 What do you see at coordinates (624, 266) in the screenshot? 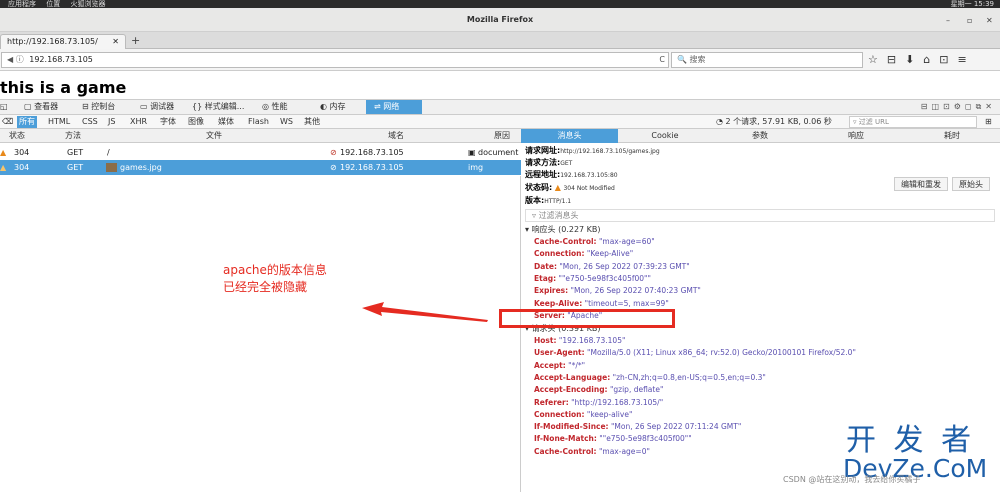
I see `header-value: "Mon, 26 Sep 2022 07:39:23 GMT"` at bounding box center [624, 266].